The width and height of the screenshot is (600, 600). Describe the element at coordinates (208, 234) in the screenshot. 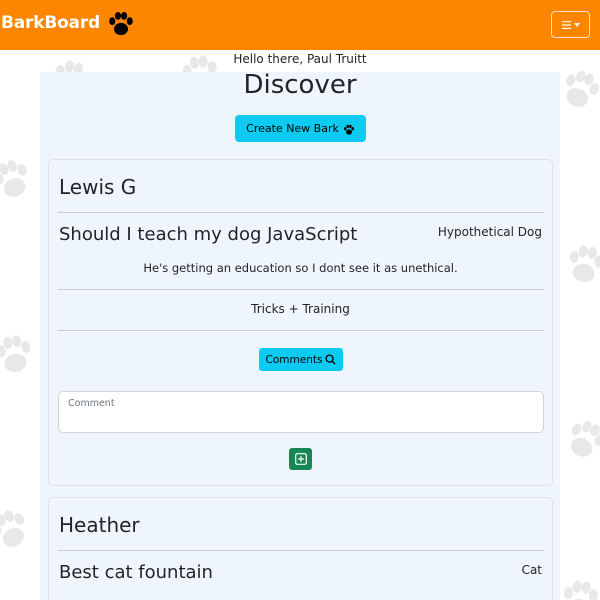

I see `post-title: Should I teach my dog JavaScript` at that location.